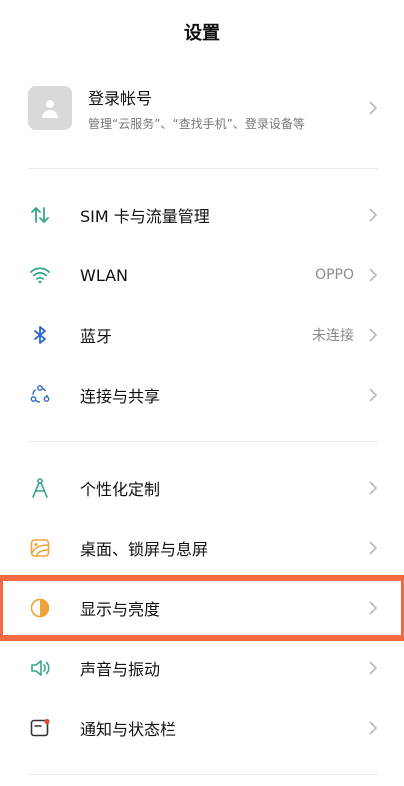 The image size is (404, 786). I want to click on row-label: 通知与状态栏, so click(128, 729).